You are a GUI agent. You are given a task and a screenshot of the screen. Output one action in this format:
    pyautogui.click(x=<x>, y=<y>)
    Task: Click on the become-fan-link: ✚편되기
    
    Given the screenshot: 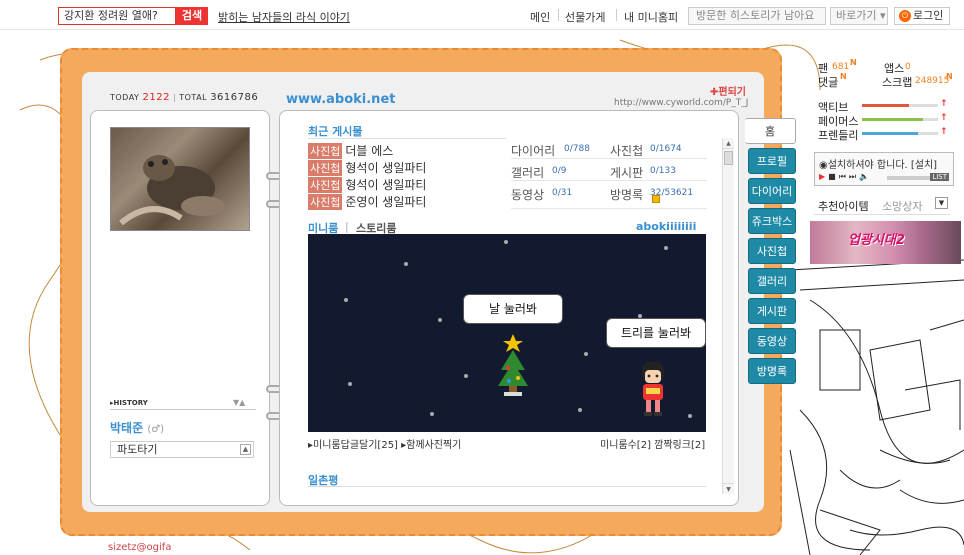 What is the action you would take?
    pyautogui.click(x=728, y=90)
    